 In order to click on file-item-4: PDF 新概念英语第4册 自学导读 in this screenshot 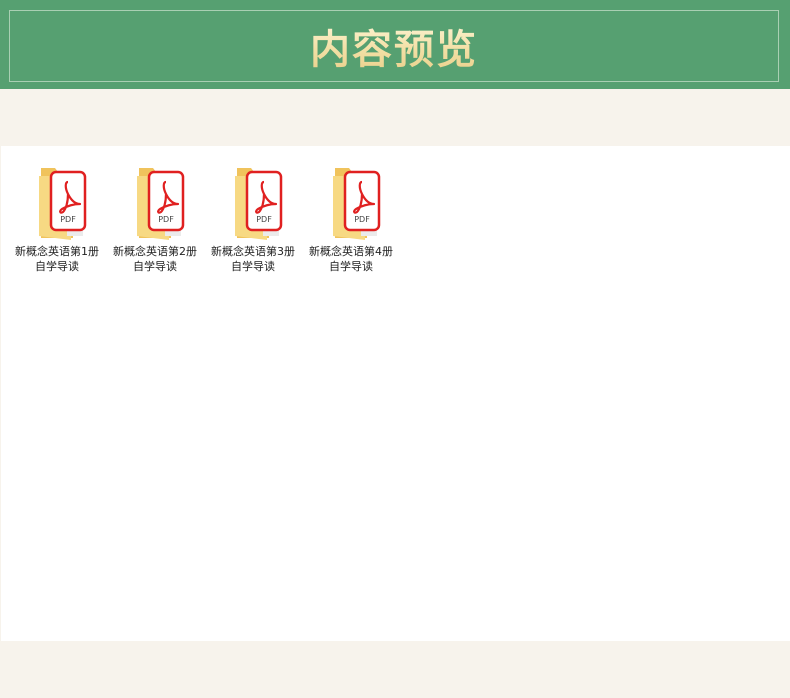, I will do `click(351, 218)`.